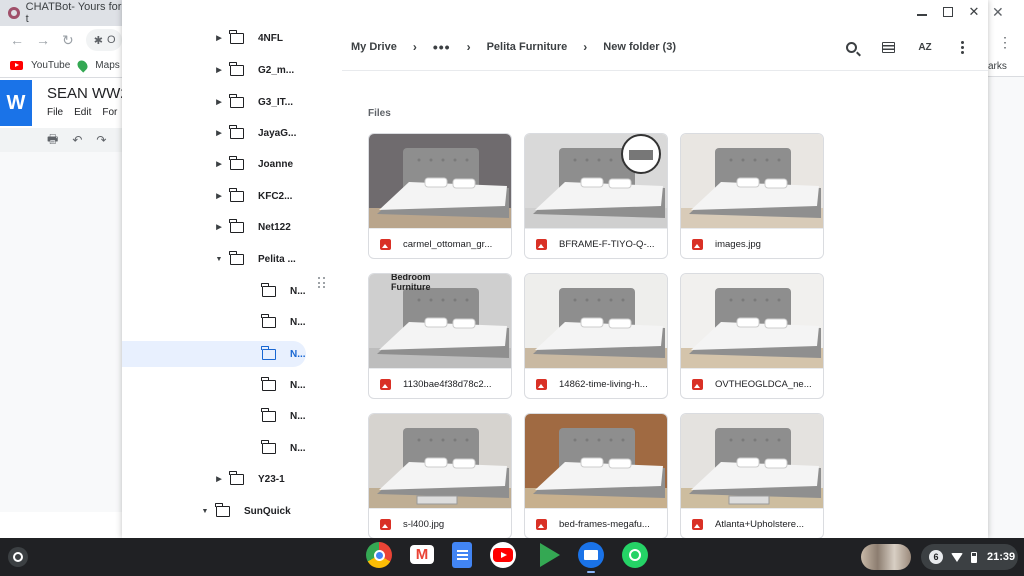 The height and width of the screenshot is (576, 1024). I want to click on files-app-icon, so click(591, 557).